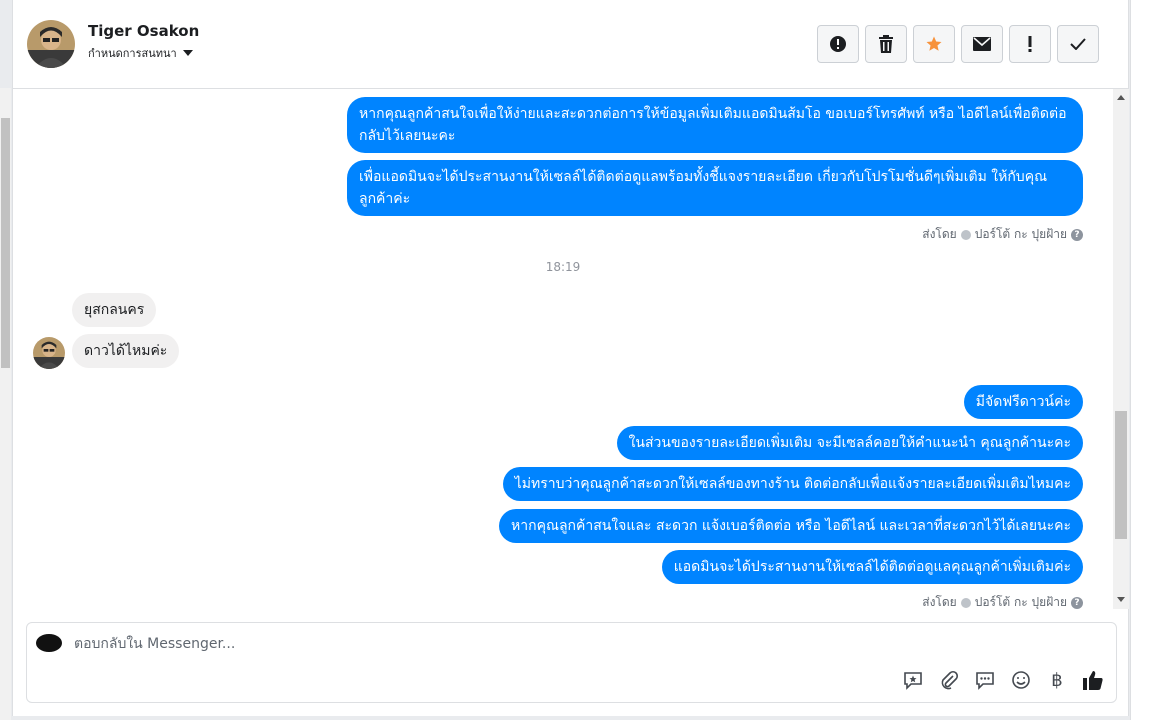  Describe the element at coordinates (126, 351) in the screenshot. I see `message-incoming: ดาวได้ไหมค่ะ` at that location.